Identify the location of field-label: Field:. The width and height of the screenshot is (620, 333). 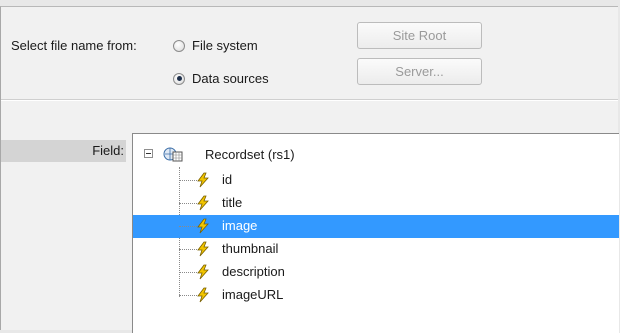
(108, 150).